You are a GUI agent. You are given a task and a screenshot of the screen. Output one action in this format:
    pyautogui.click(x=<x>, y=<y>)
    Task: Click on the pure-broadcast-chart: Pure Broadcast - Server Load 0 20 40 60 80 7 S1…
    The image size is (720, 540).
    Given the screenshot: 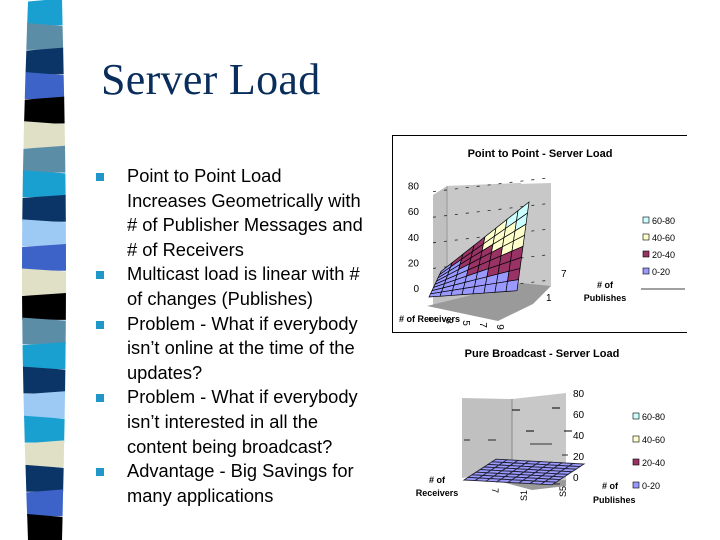 What is the action you would take?
    pyautogui.click(x=556, y=419)
    